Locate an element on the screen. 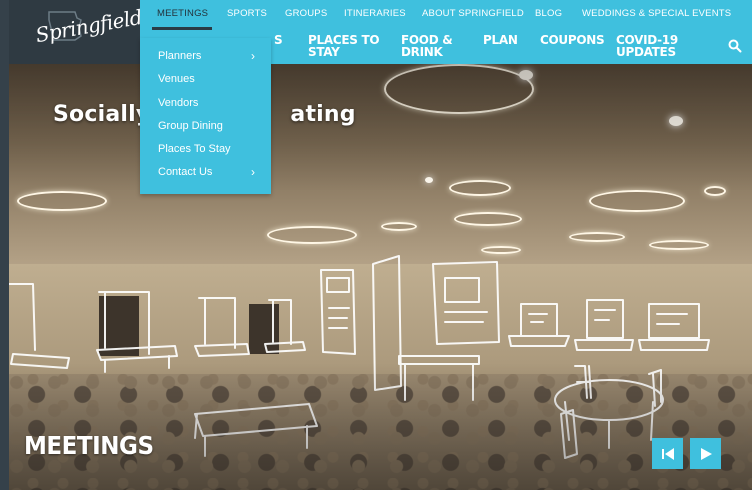 The image size is (752, 490). places-line2: STAY is located at coordinates (324, 52).